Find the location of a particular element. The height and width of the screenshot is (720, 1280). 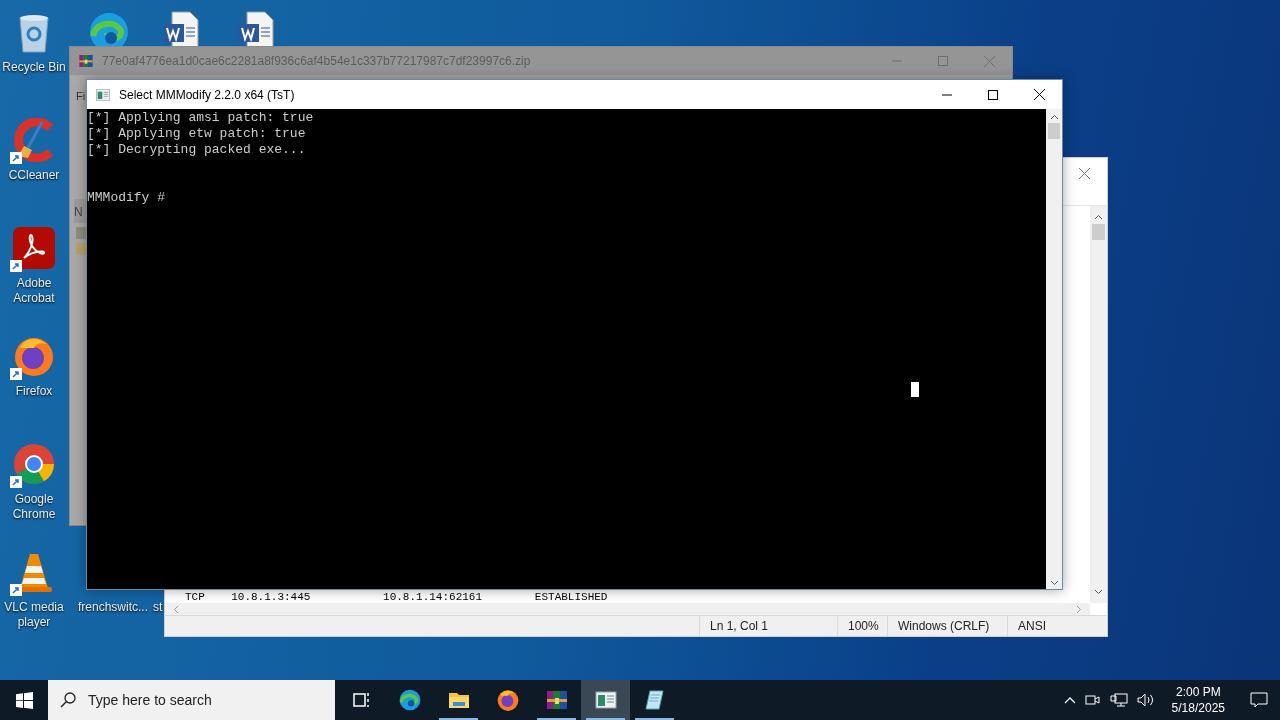

search-icon is located at coordinates (68, 700).